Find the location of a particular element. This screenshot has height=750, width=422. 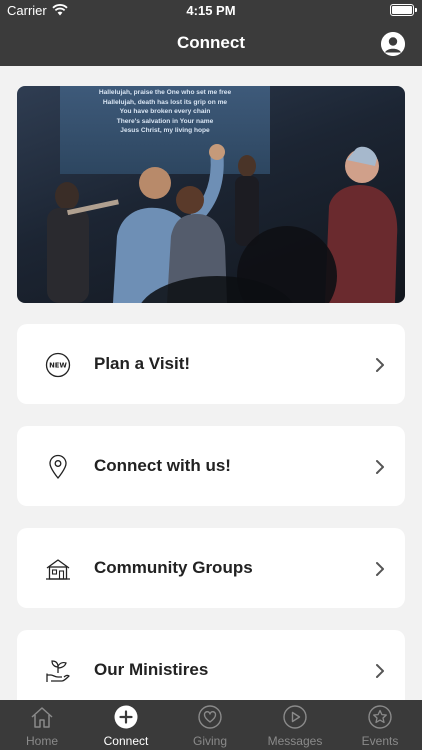

heart-circle-icon is located at coordinates (210, 717).